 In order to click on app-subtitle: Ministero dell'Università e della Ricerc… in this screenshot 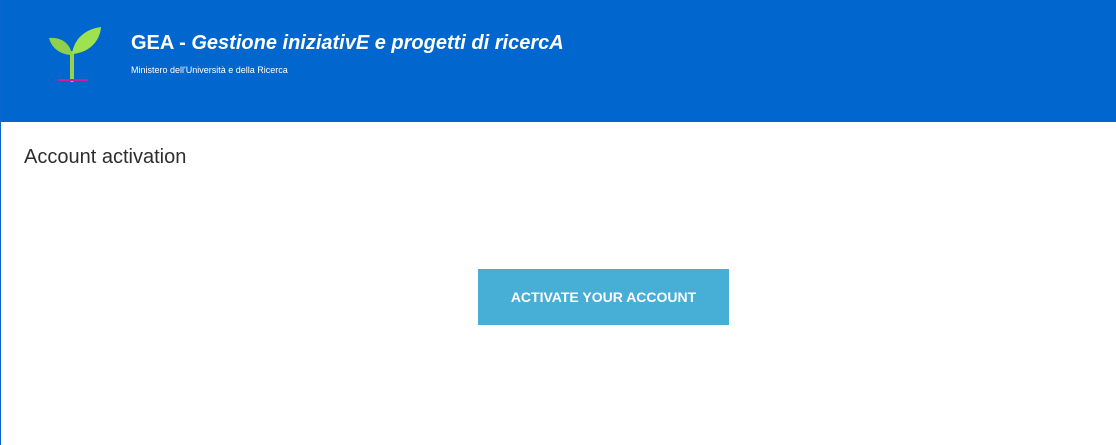, I will do `click(209, 70)`.